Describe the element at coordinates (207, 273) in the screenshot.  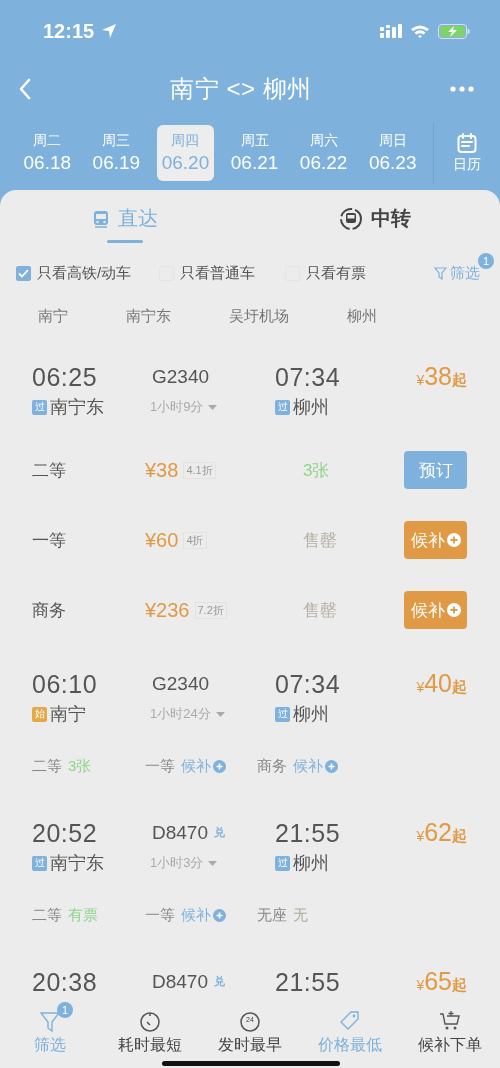
I see `filter-checkbox: 只看普通车` at that location.